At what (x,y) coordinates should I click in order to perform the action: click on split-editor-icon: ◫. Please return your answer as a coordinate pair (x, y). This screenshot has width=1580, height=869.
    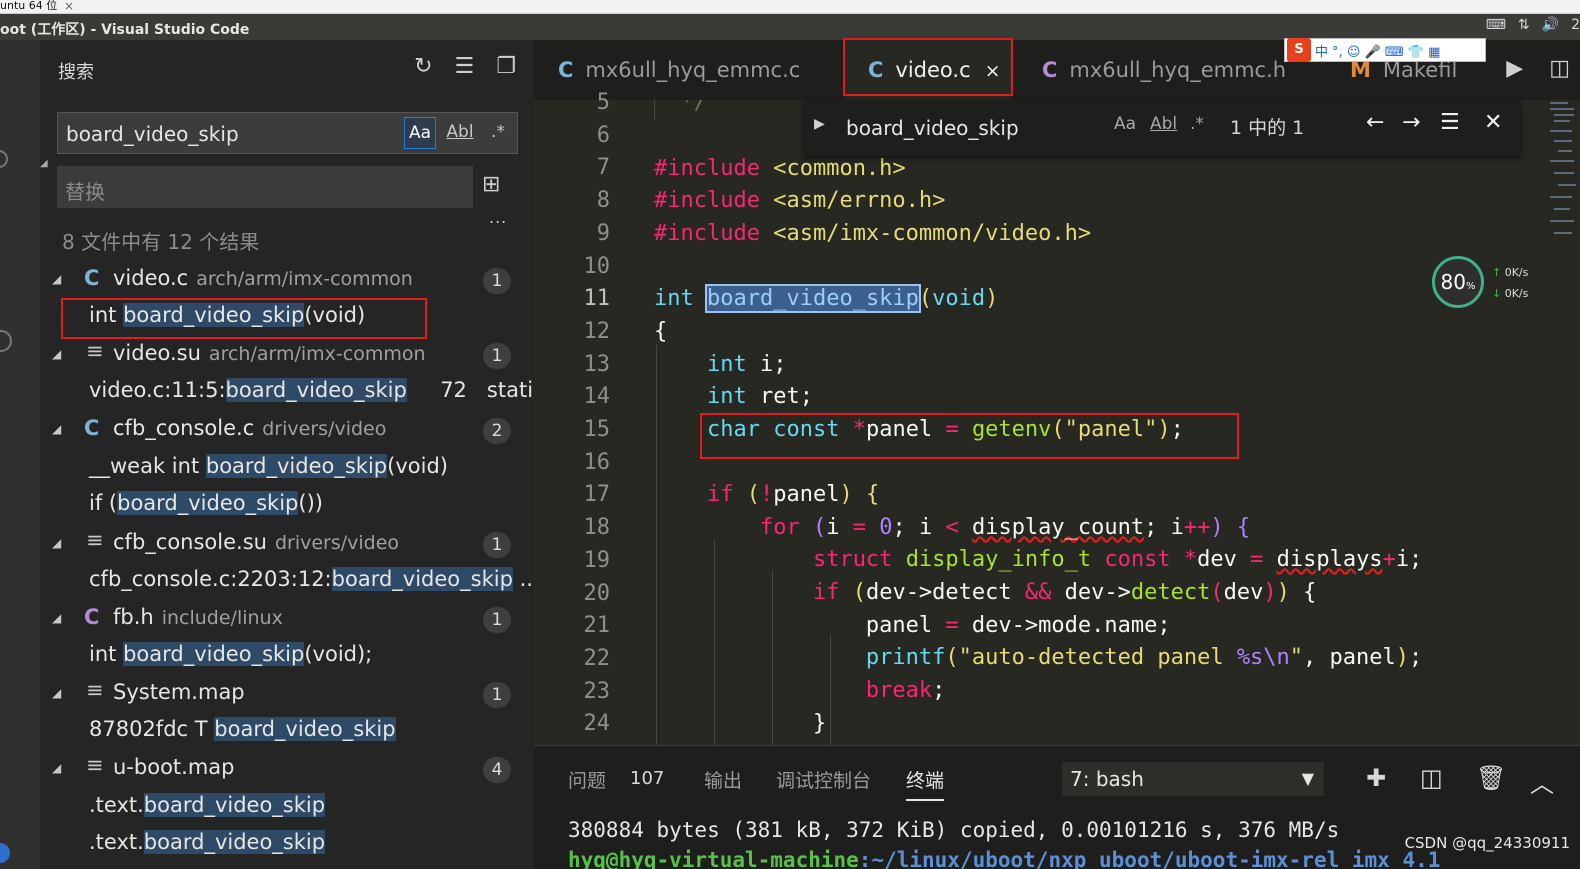
    Looking at the image, I should click on (1559, 68).